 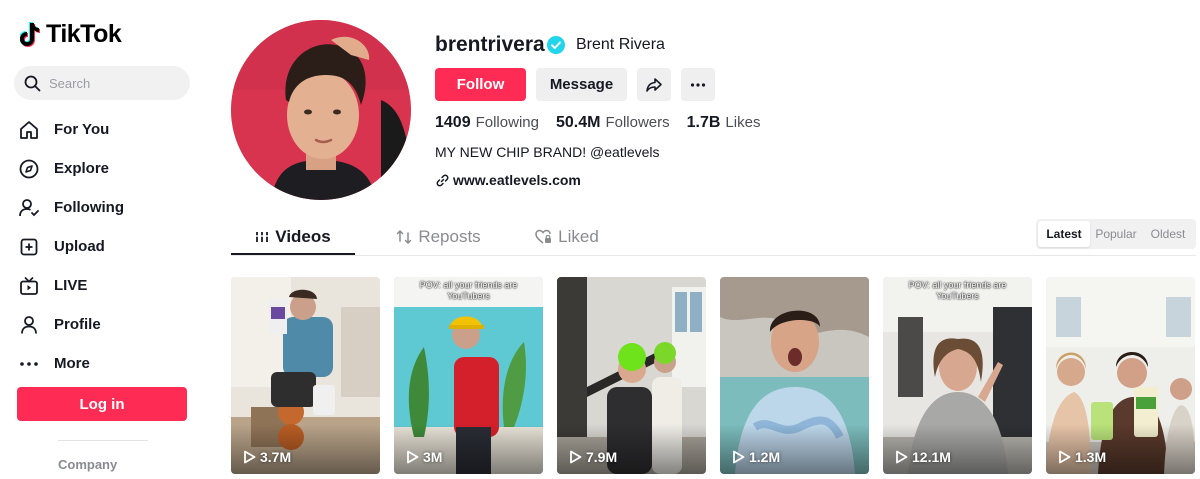 I want to click on nav-item-explore: Explore, so click(x=108, y=168).